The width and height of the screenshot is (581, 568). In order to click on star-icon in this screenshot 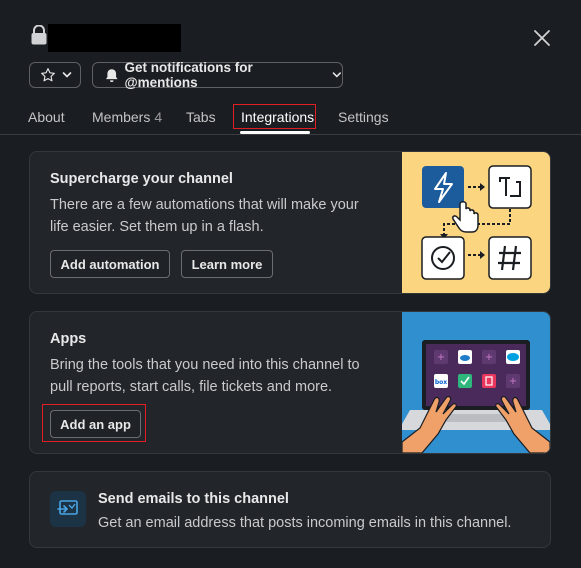, I will do `click(48, 75)`.